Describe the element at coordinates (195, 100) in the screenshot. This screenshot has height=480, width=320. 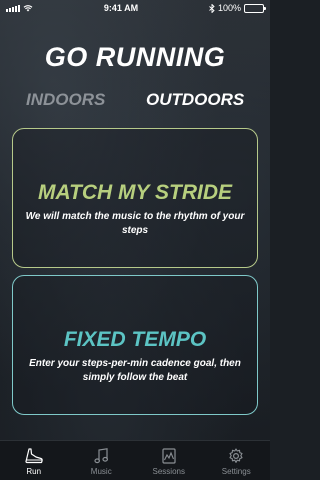
I see `tab-outdoors: OUTDOORS` at that location.